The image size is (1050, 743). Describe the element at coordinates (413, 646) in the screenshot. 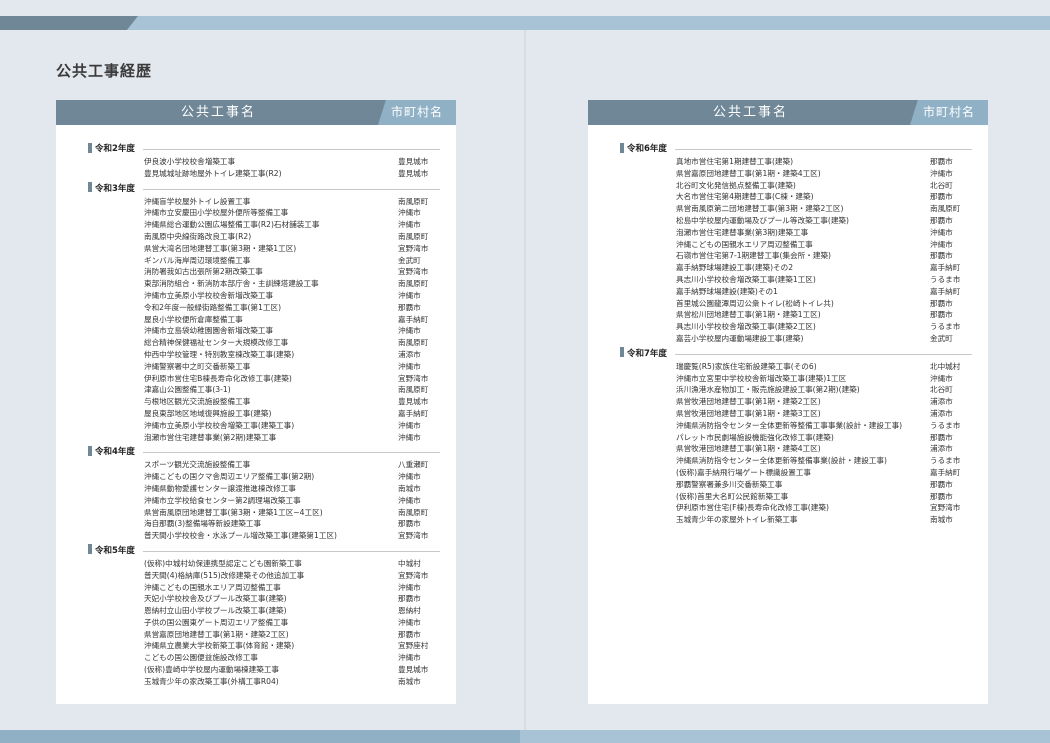

I see `project-city: 宜野座村` at that location.